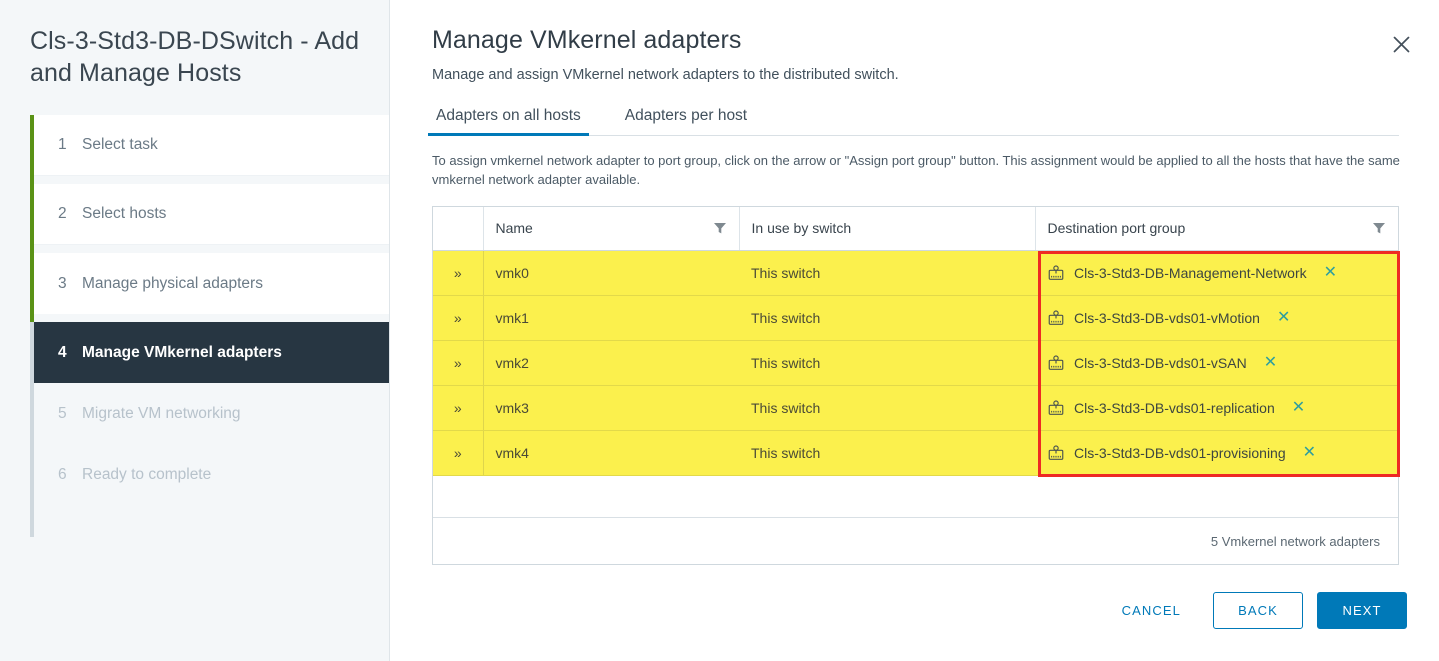 This screenshot has height=661, width=1439. I want to click on port-group-name: Cls-3-Std3-DB-Management-Network, so click(1190, 273).